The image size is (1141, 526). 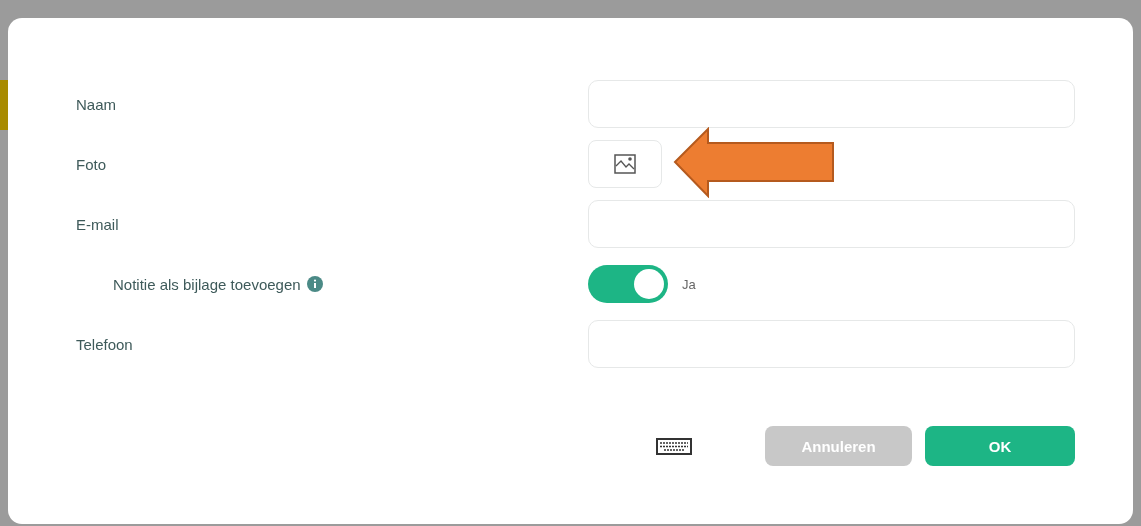 I want to click on info-icon, so click(x=314, y=284).